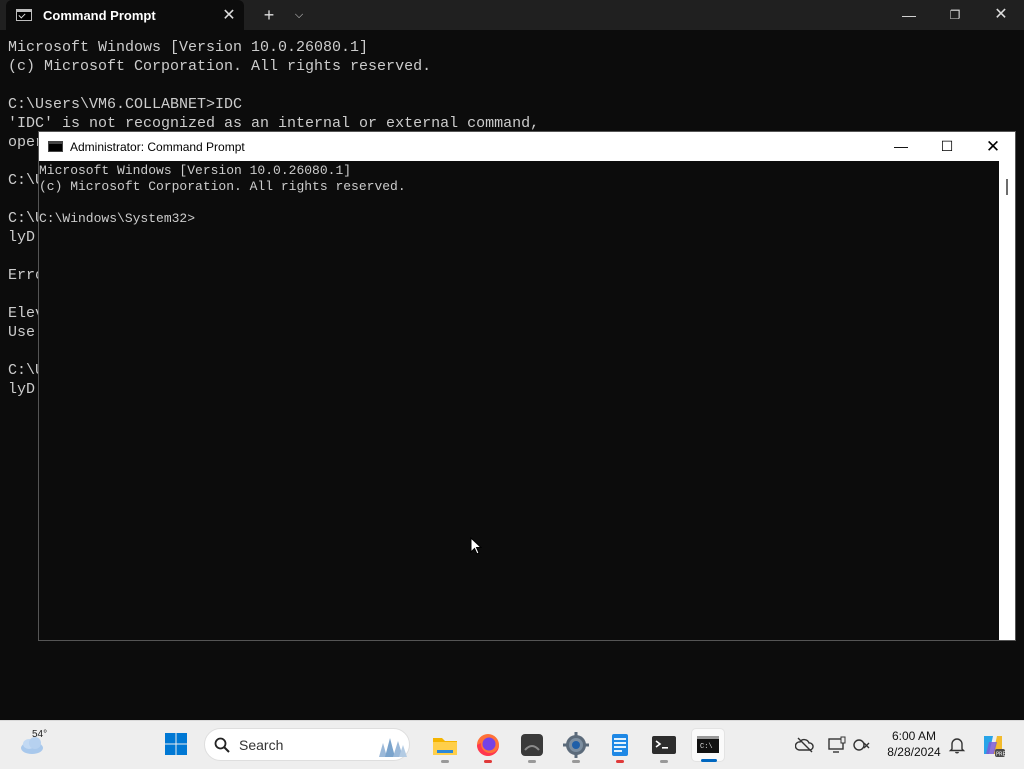 The height and width of the screenshot is (769, 1024). I want to click on taskbar-app-terminal, so click(664, 745).